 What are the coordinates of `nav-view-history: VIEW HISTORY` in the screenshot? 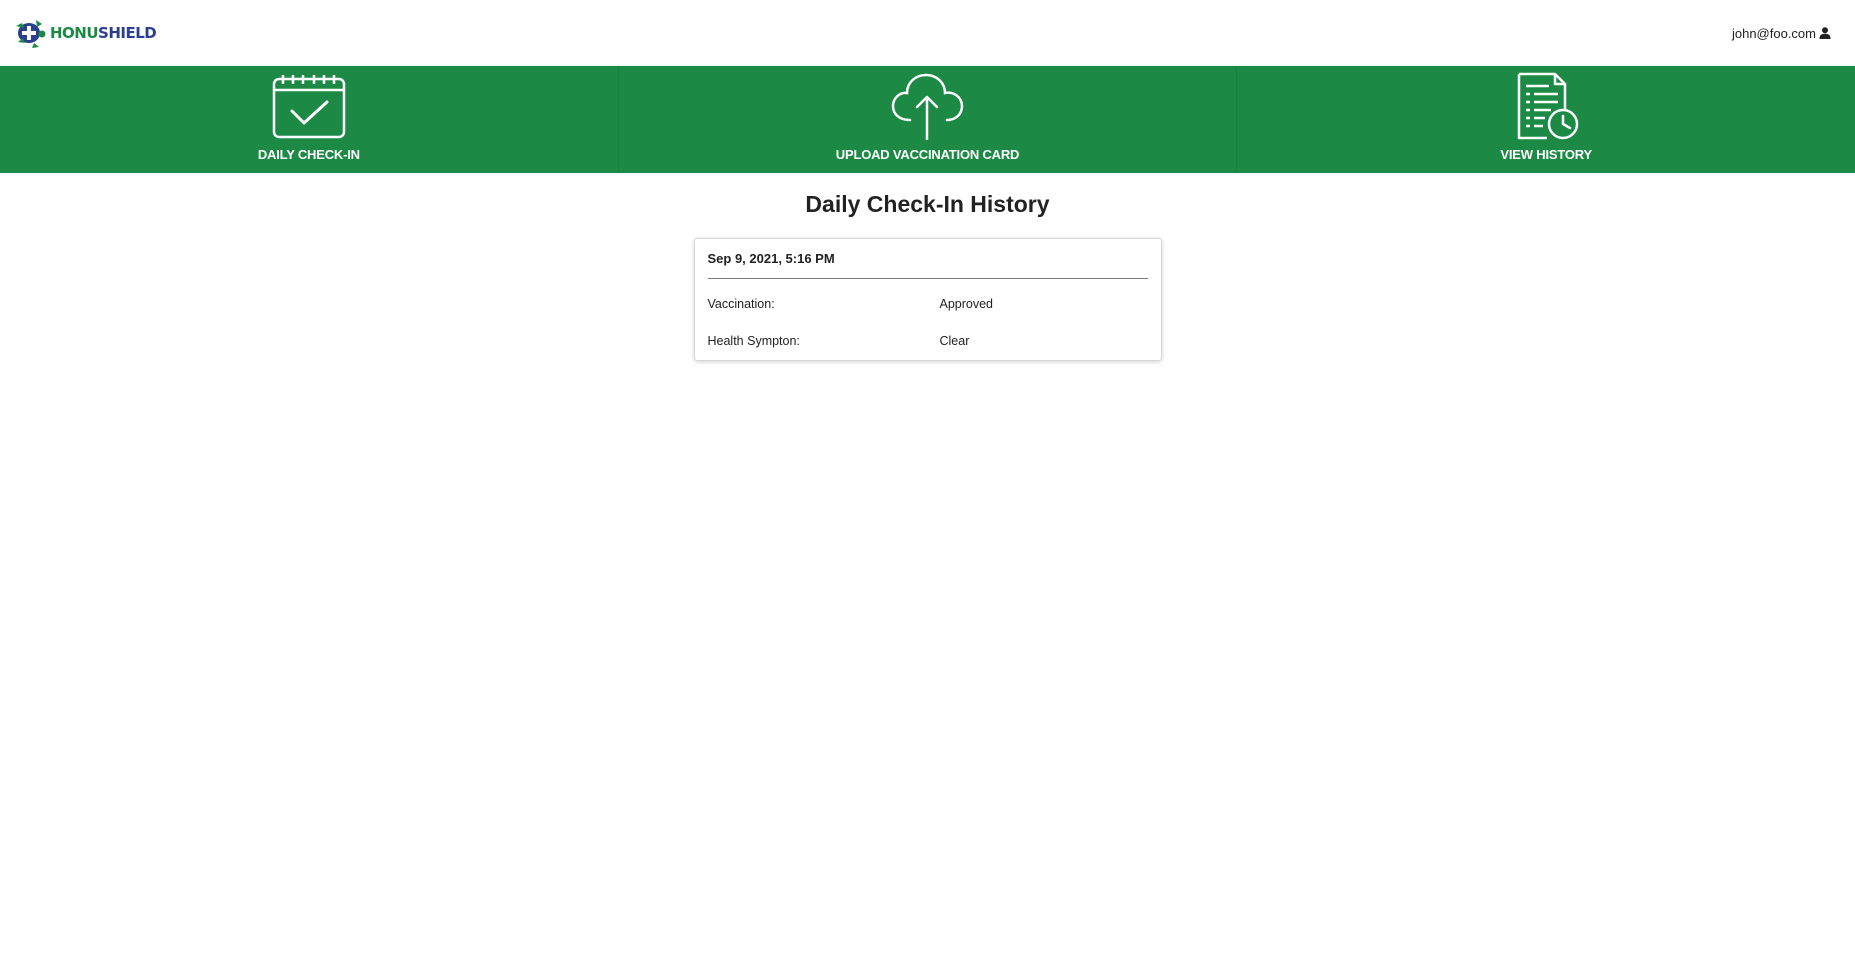 It's located at (1545, 119).